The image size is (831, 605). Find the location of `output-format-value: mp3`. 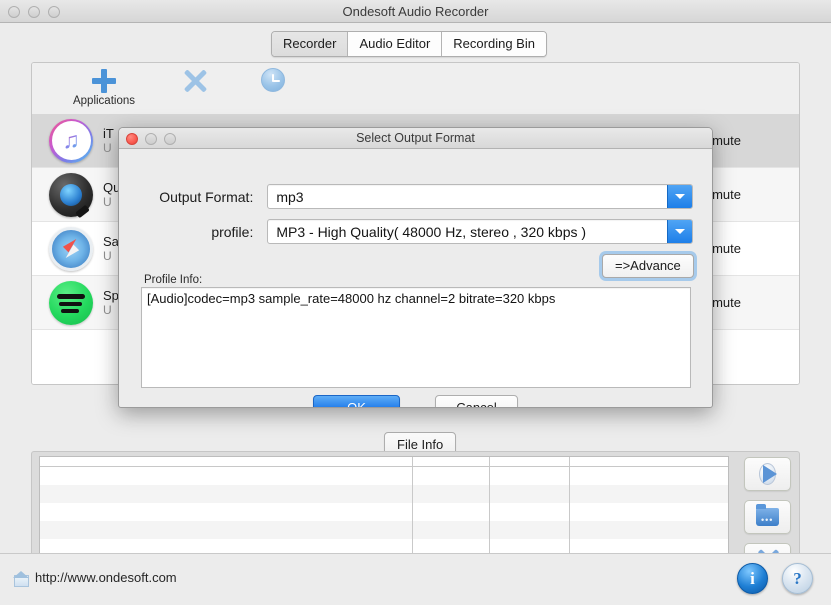

output-format-value: mp3 is located at coordinates (290, 196).